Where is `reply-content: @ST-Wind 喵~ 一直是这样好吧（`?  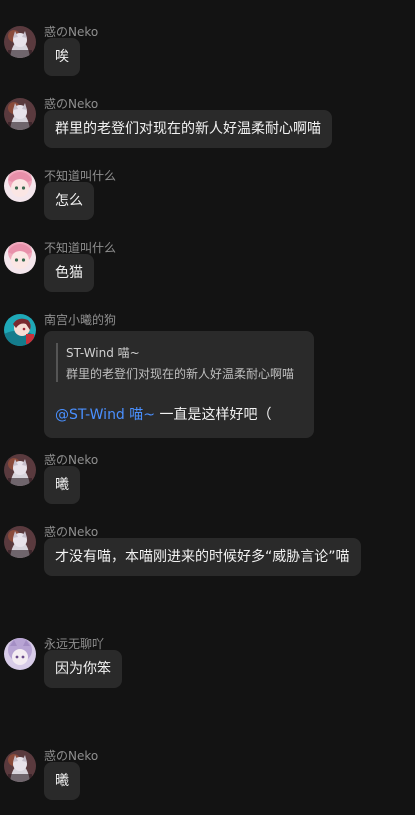 reply-content: @ST-Wind 喵~ 一直是这样好吧（ is located at coordinates (163, 415).